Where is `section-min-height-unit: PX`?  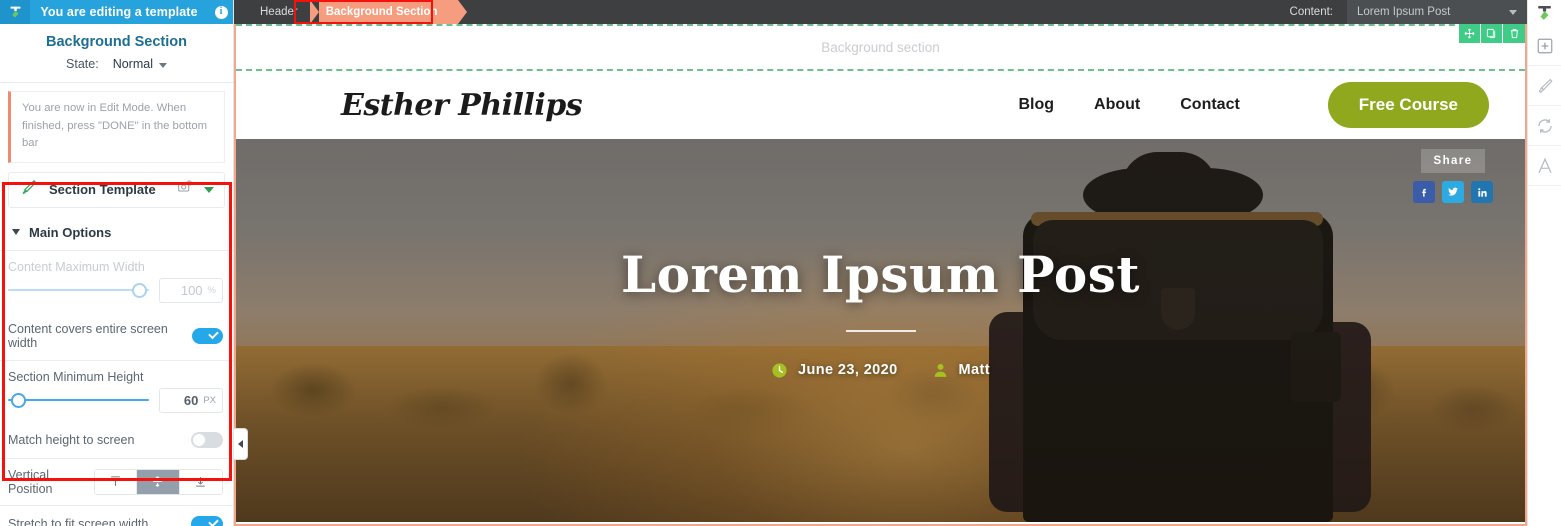 section-min-height-unit: PX is located at coordinates (209, 400).